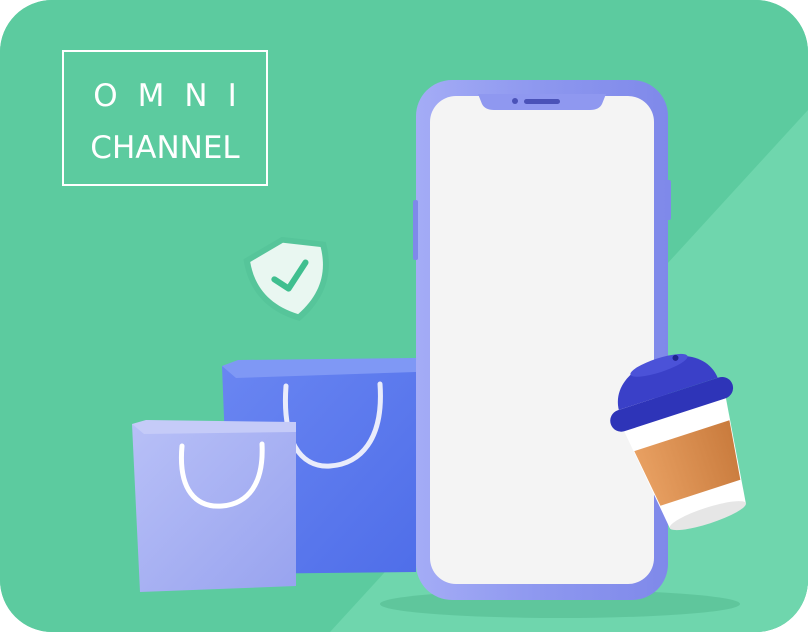  I want to click on shopping-bag-icon, so click(214, 506).